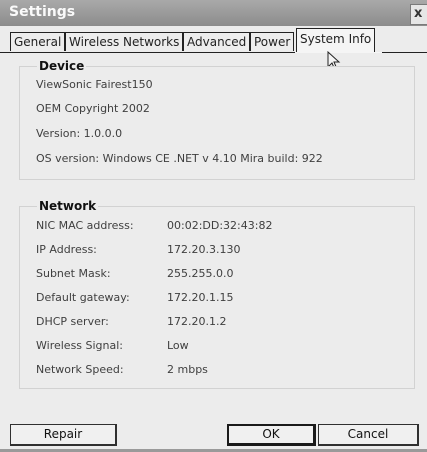 Image resolution: width=427 pixels, height=452 pixels. Describe the element at coordinates (80, 369) in the screenshot. I see `network-speed-label: Network Speed:` at that location.